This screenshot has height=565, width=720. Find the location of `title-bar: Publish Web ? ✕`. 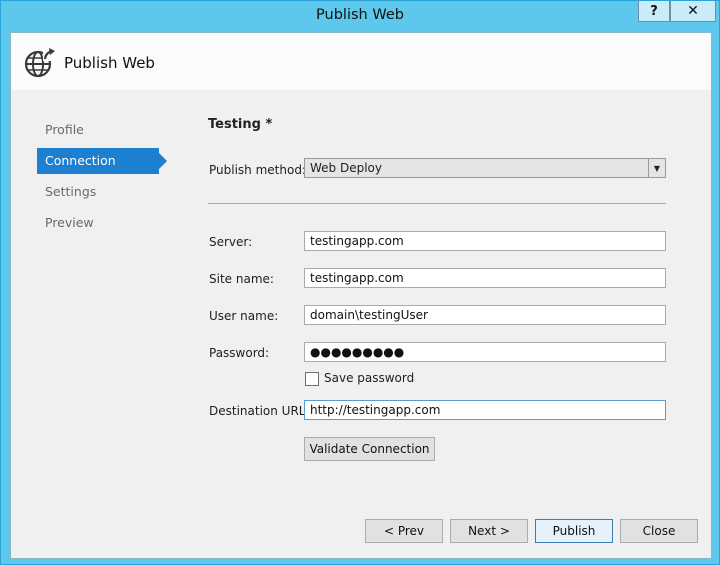

title-bar: Publish Web ? ✕ is located at coordinates (360, 16).